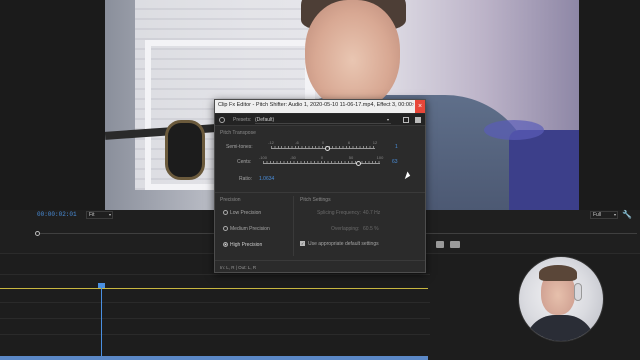 This screenshot has height=360, width=640. I want to click on semitones-tick-label: -6, so click(297, 142).